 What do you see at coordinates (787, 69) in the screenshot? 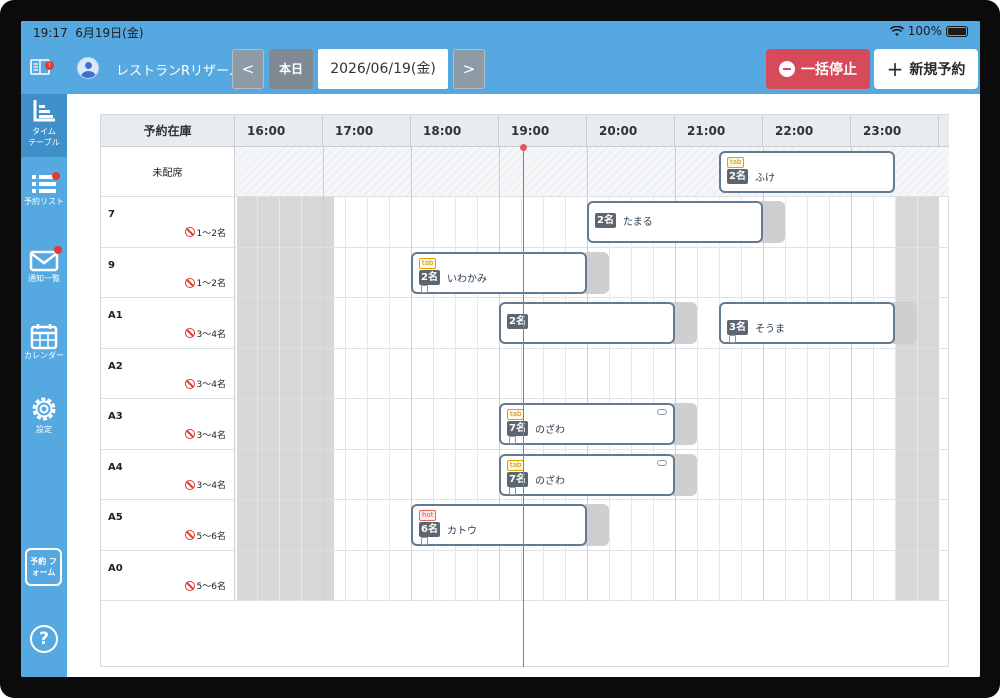
I see `minus-circle-icon` at bounding box center [787, 69].